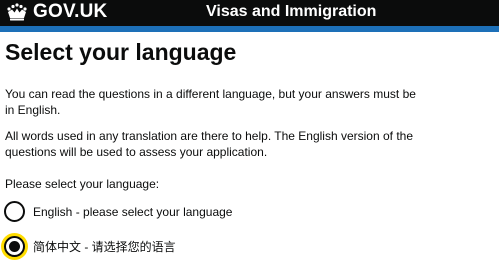  Describe the element at coordinates (291, 12) in the screenshot. I see `service-name-link: Visas and Immigration` at that location.